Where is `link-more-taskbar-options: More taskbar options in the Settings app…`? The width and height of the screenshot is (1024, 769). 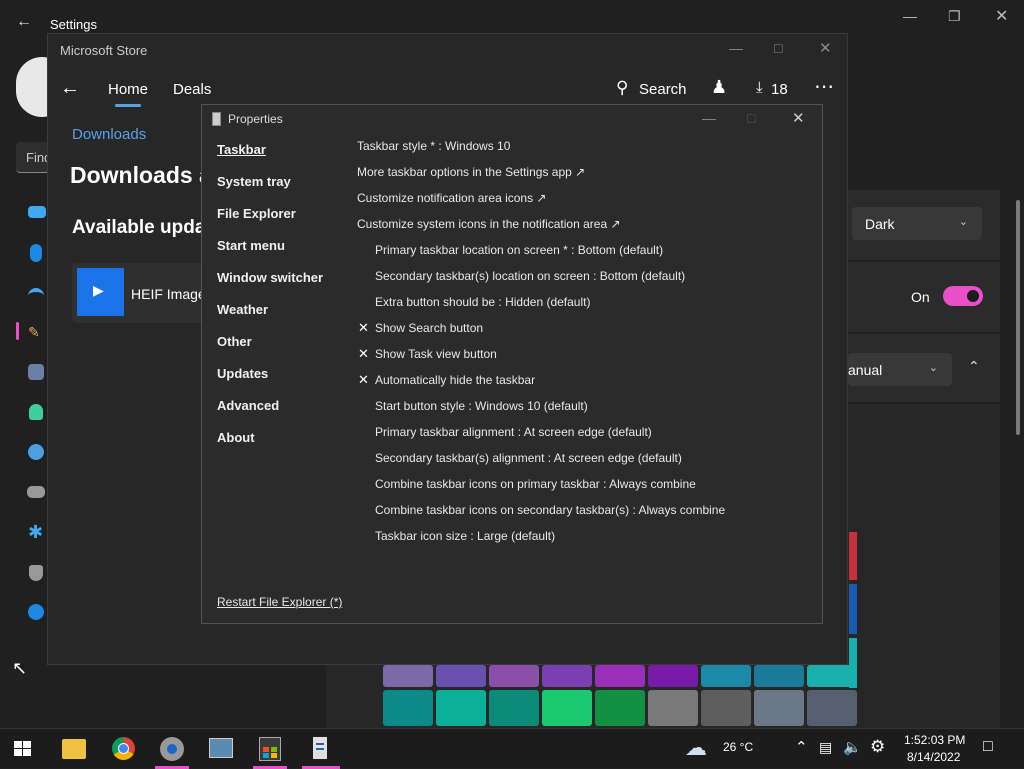
link-more-taskbar-options: More taskbar options in the Settings app… is located at coordinates (471, 172).